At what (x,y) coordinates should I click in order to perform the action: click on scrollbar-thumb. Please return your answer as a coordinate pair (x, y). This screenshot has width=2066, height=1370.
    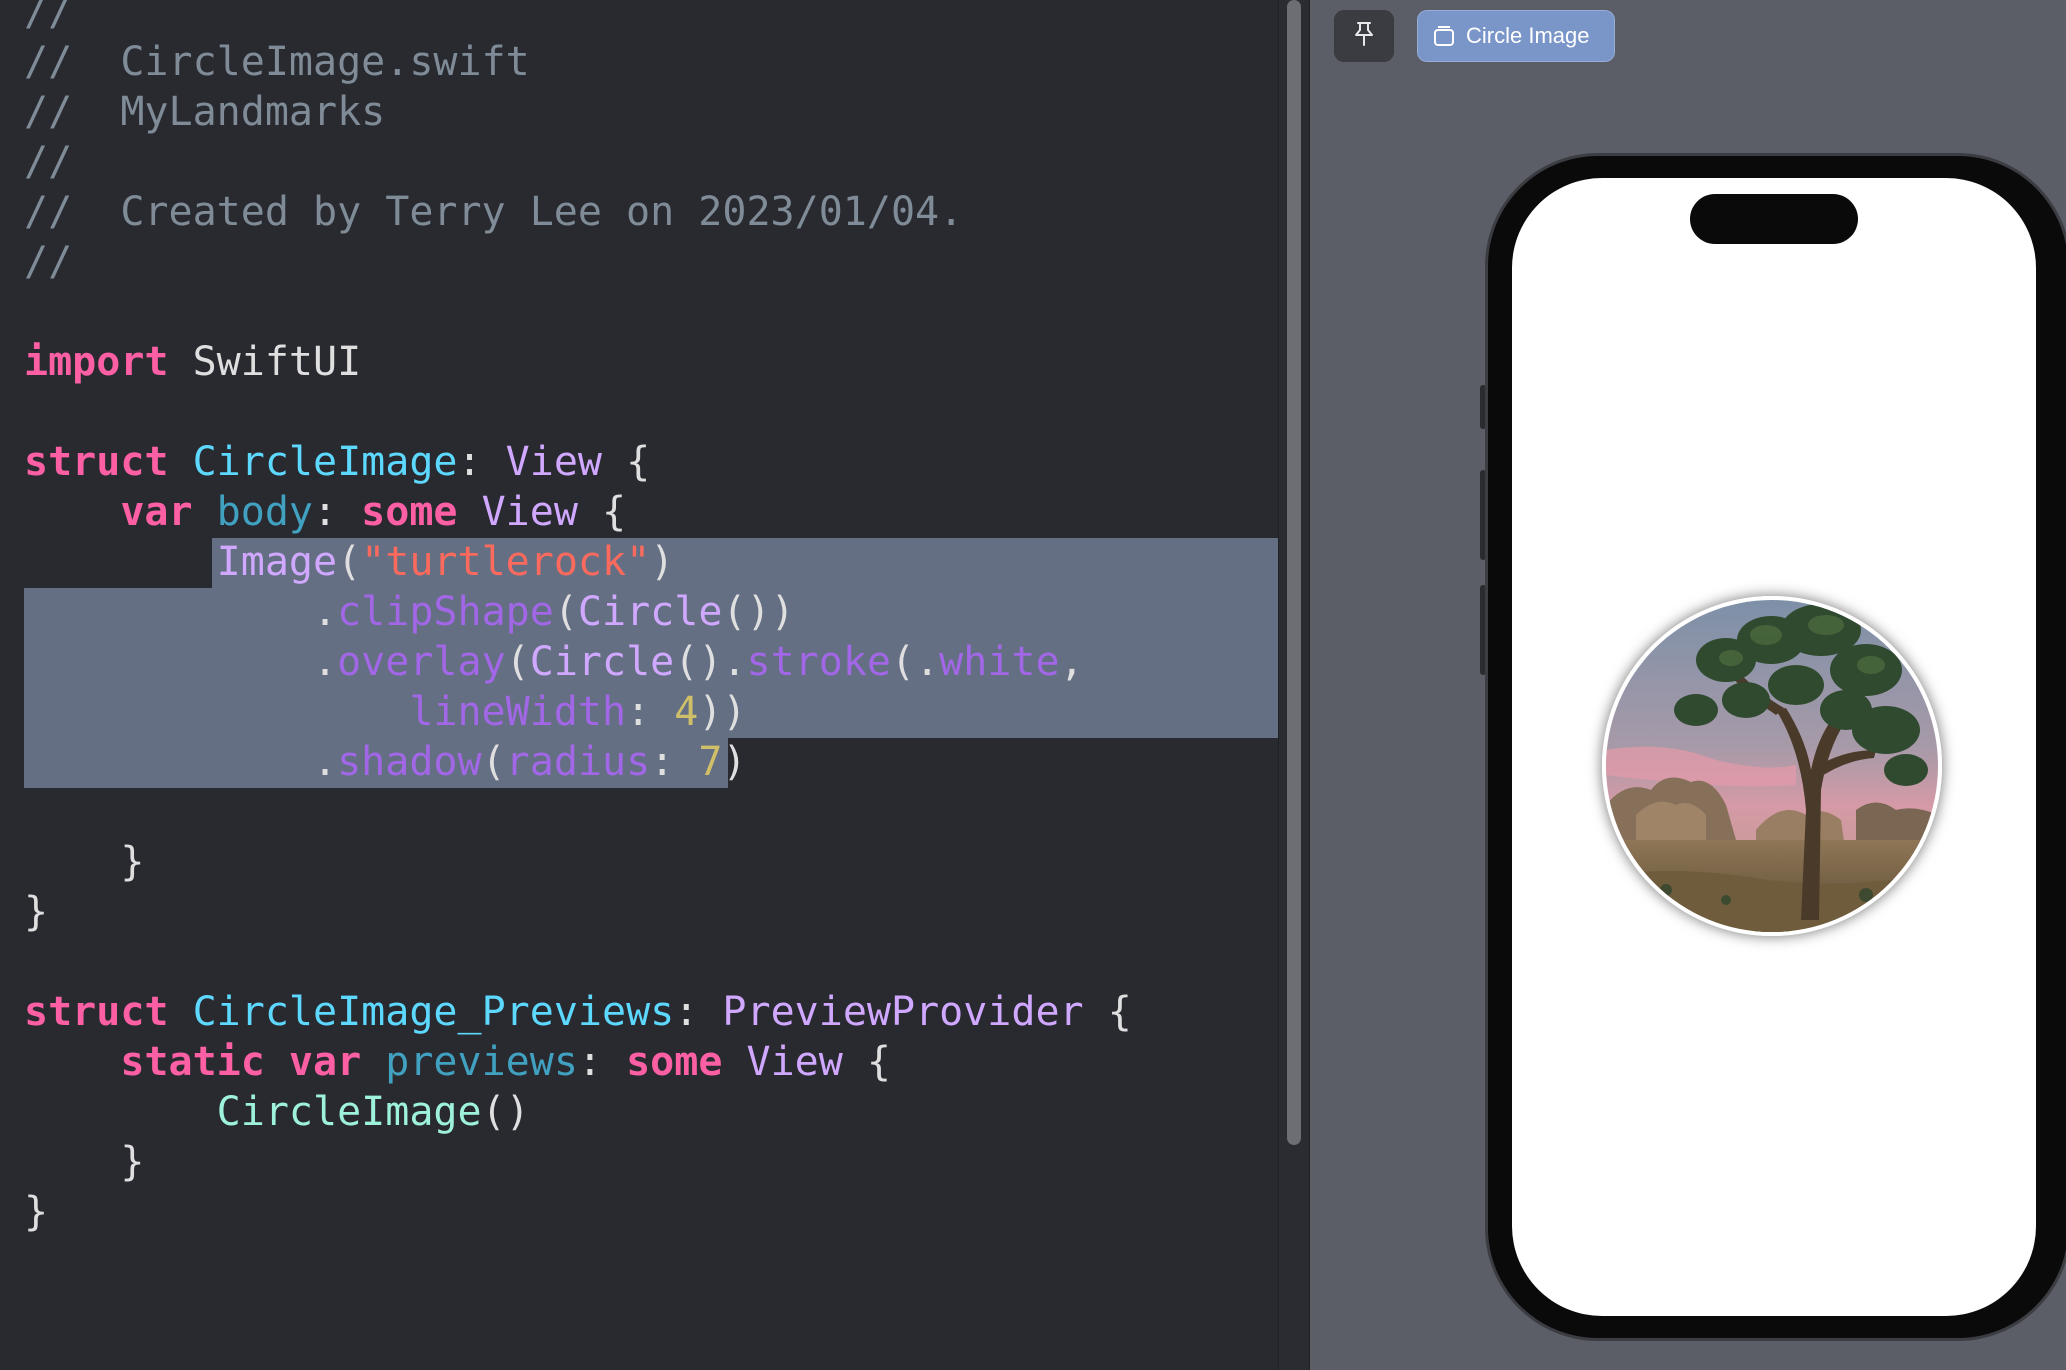
    Looking at the image, I should click on (1294, 572).